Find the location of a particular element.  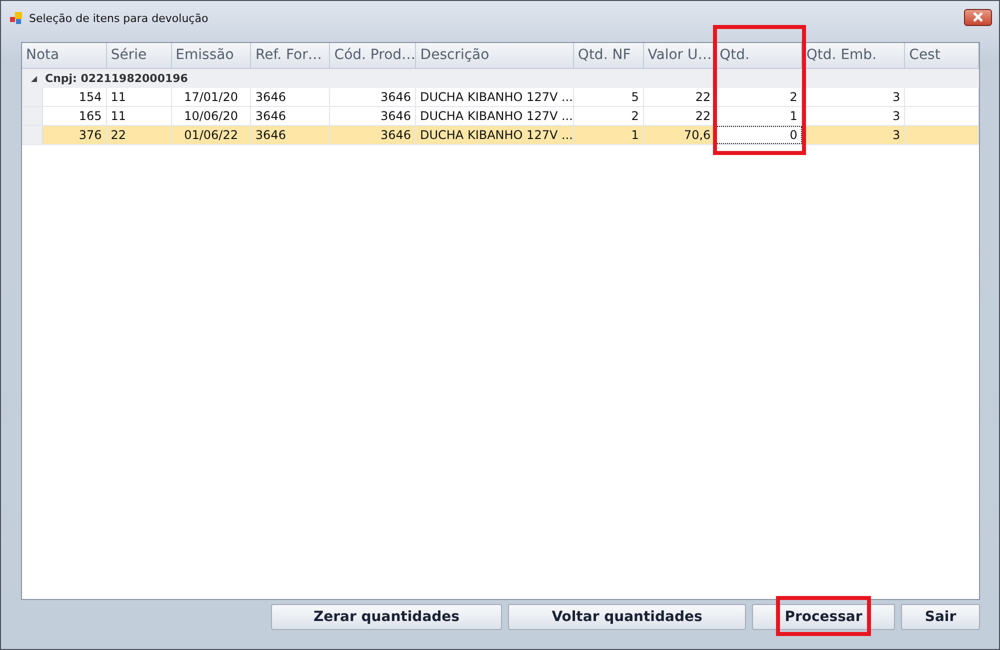

table-row: 376 22 01/06/22 3646 3646 DUCHA KIBANHO 127V ... 1 70,6 0 3 is located at coordinates (500, 135).